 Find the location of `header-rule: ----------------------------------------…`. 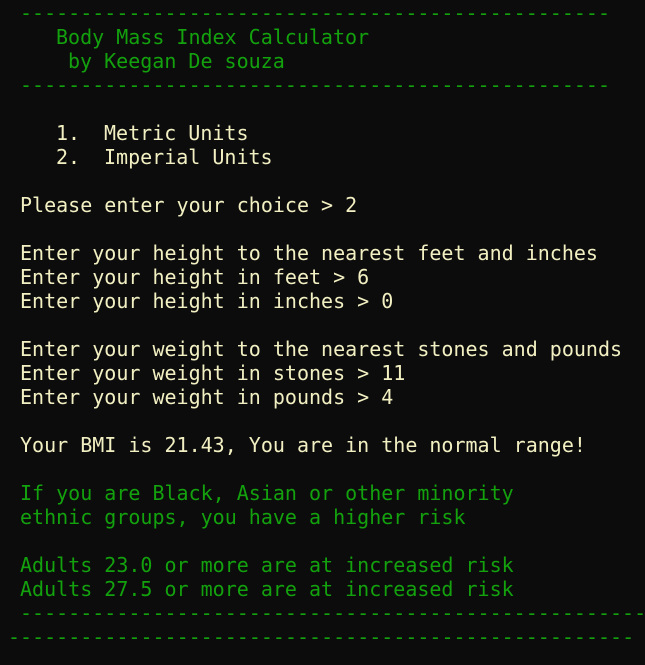

header-rule: ----------------------------------------… is located at coordinates (315, 85).